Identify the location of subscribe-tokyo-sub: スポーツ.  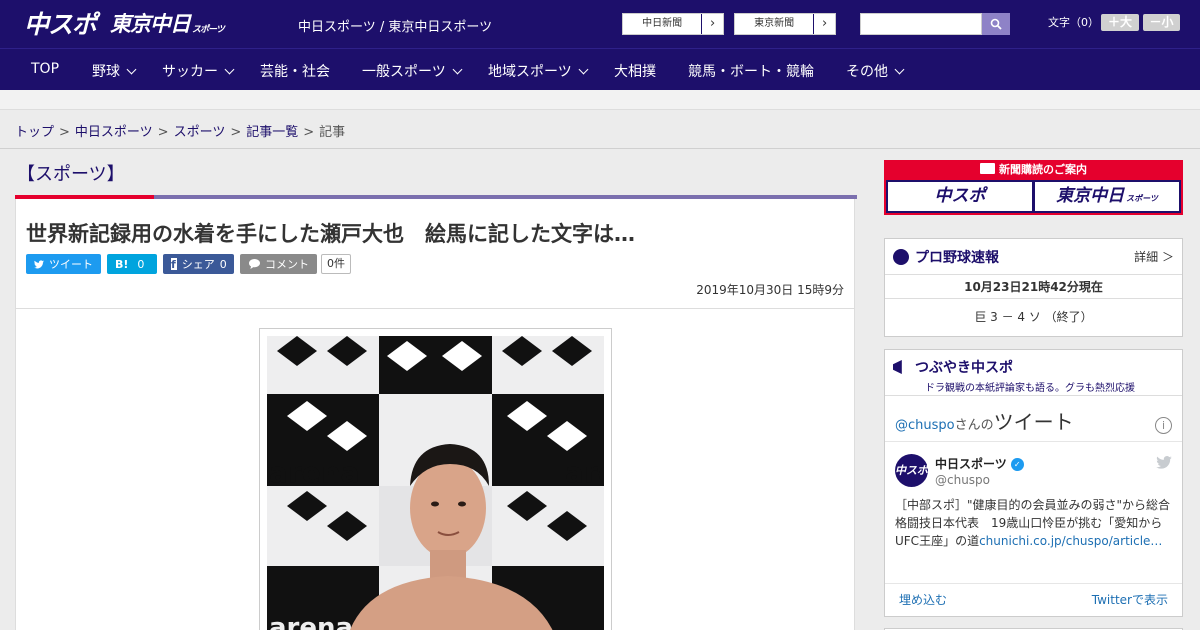
(1142, 198).